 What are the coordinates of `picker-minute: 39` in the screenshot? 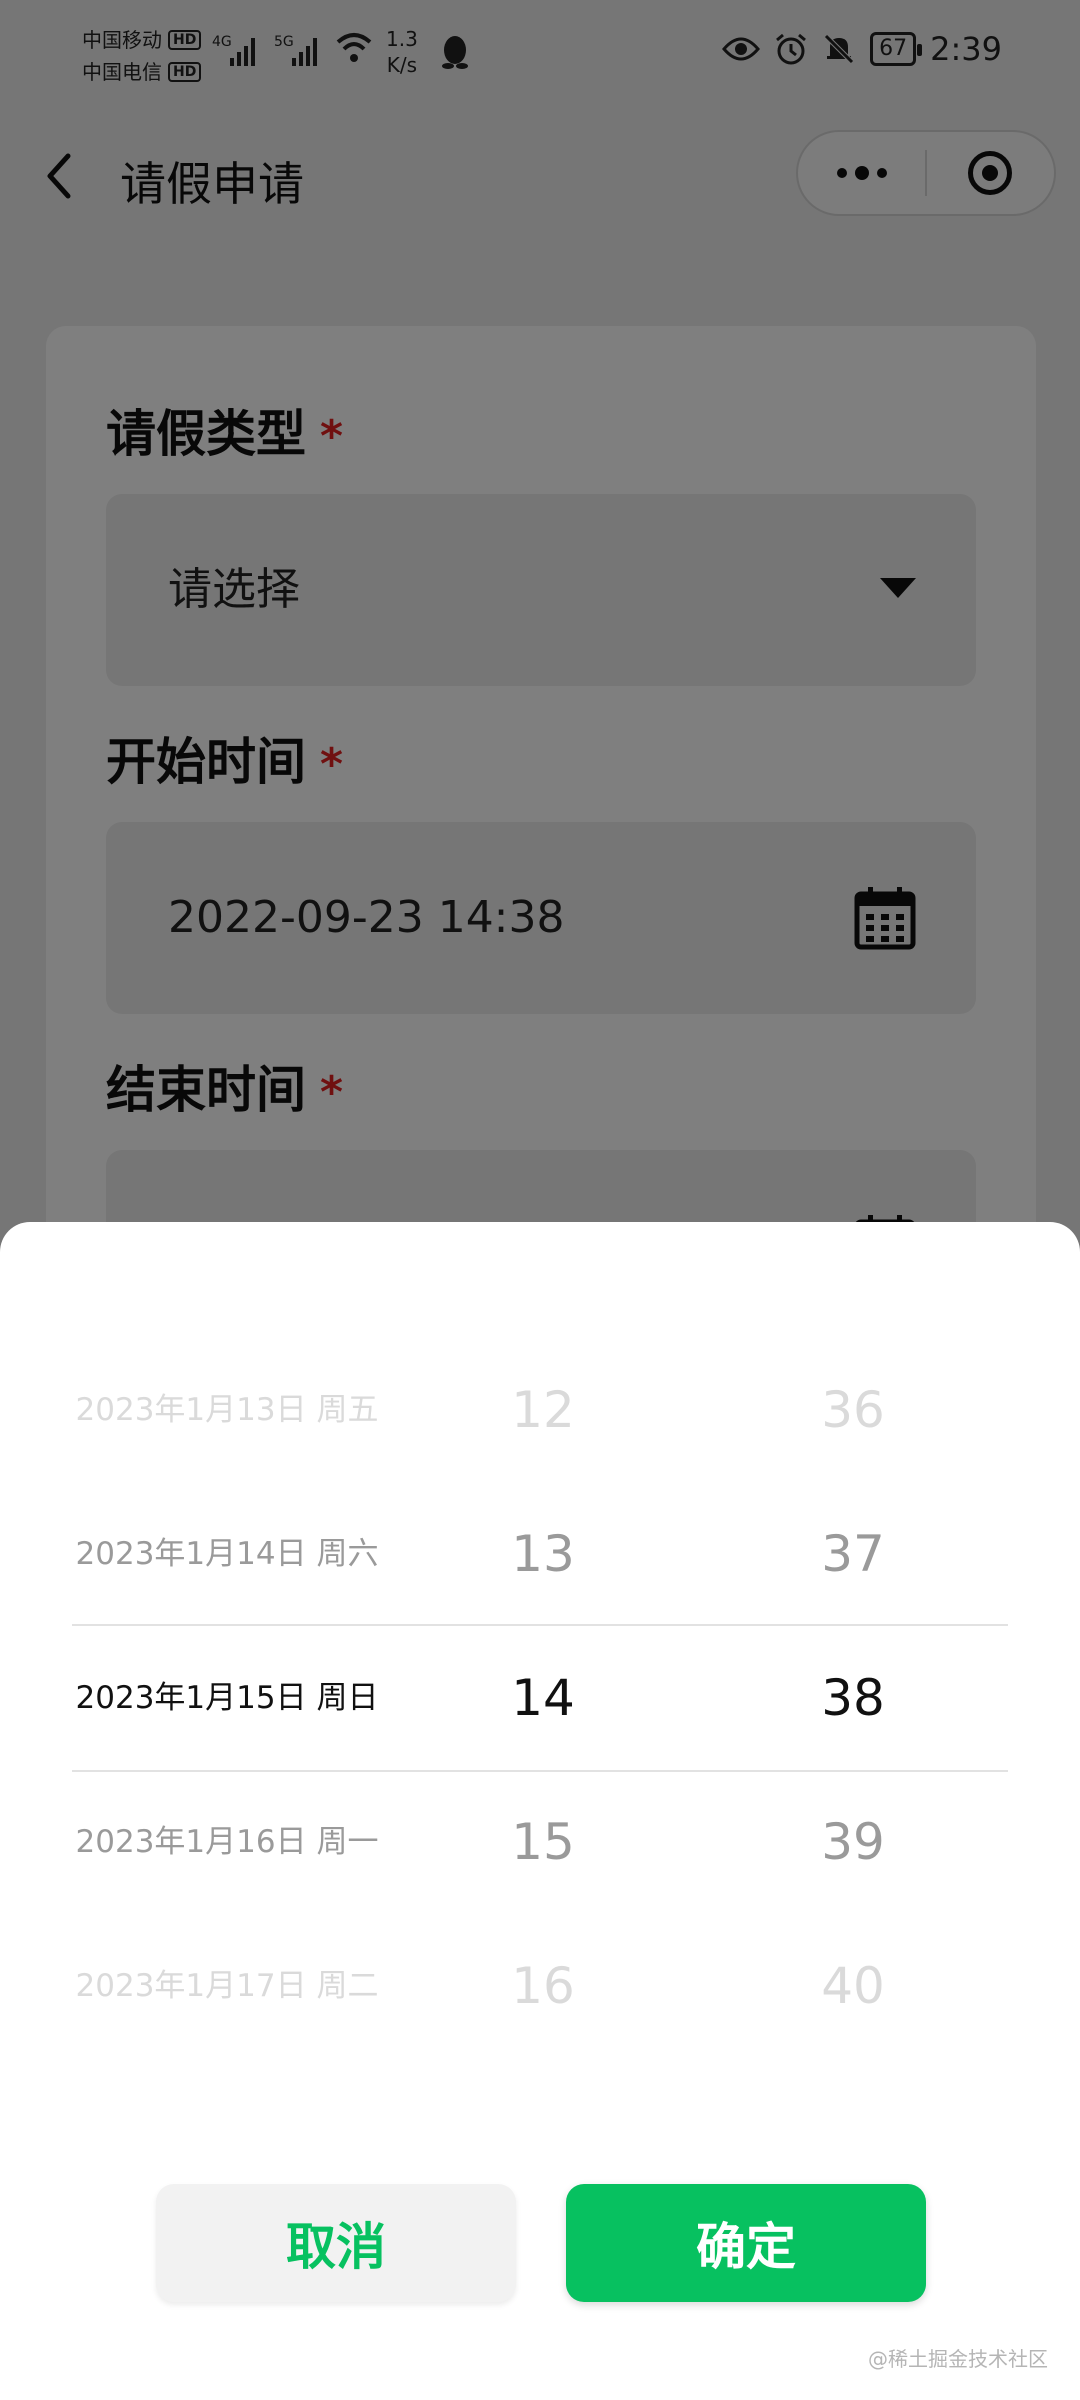 It's located at (853, 1842).